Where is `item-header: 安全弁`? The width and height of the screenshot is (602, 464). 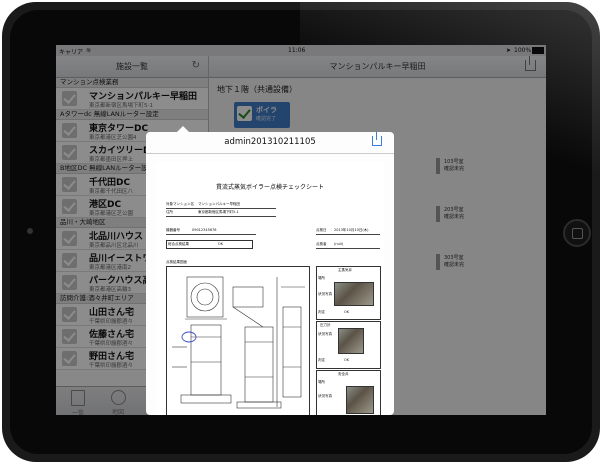 item-header: 安全弁 is located at coordinates (343, 374).